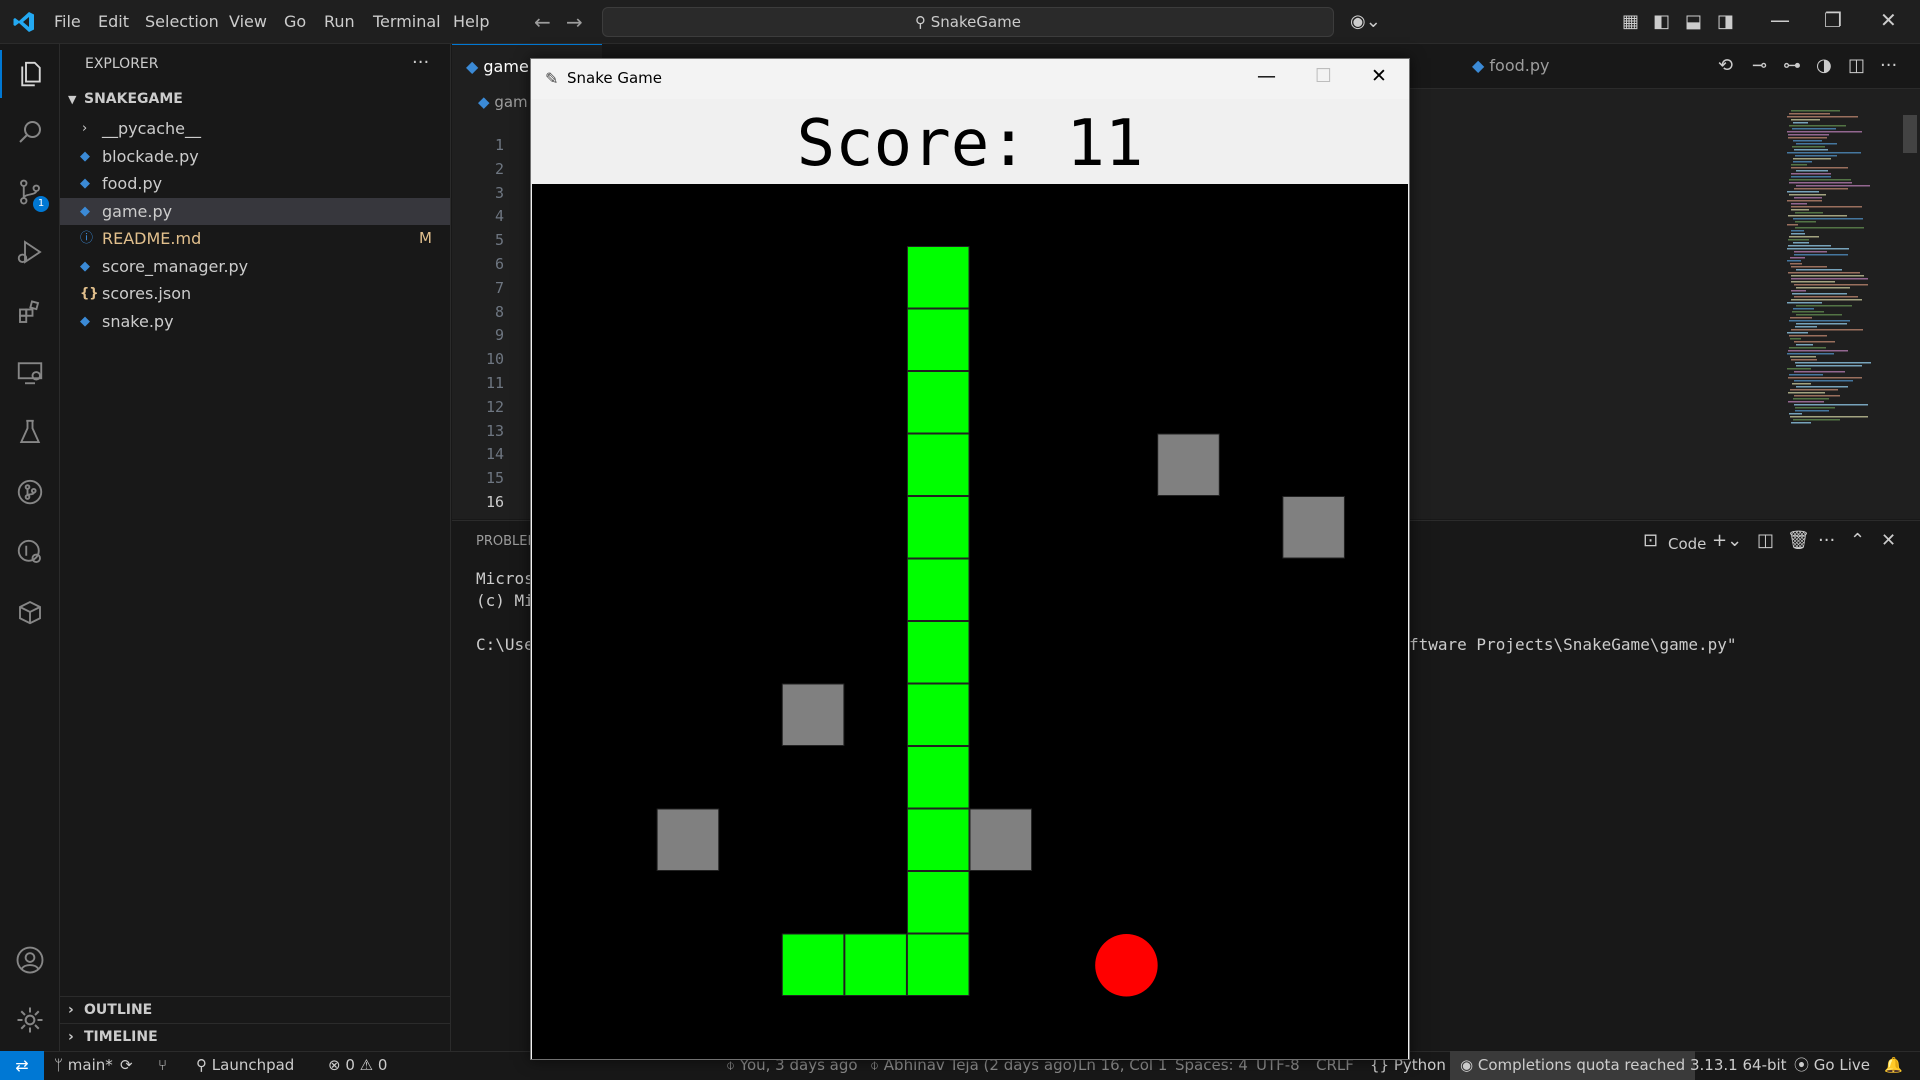 The image size is (1920, 1080). I want to click on split-terminal-icon: ◫, so click(1765, 540).